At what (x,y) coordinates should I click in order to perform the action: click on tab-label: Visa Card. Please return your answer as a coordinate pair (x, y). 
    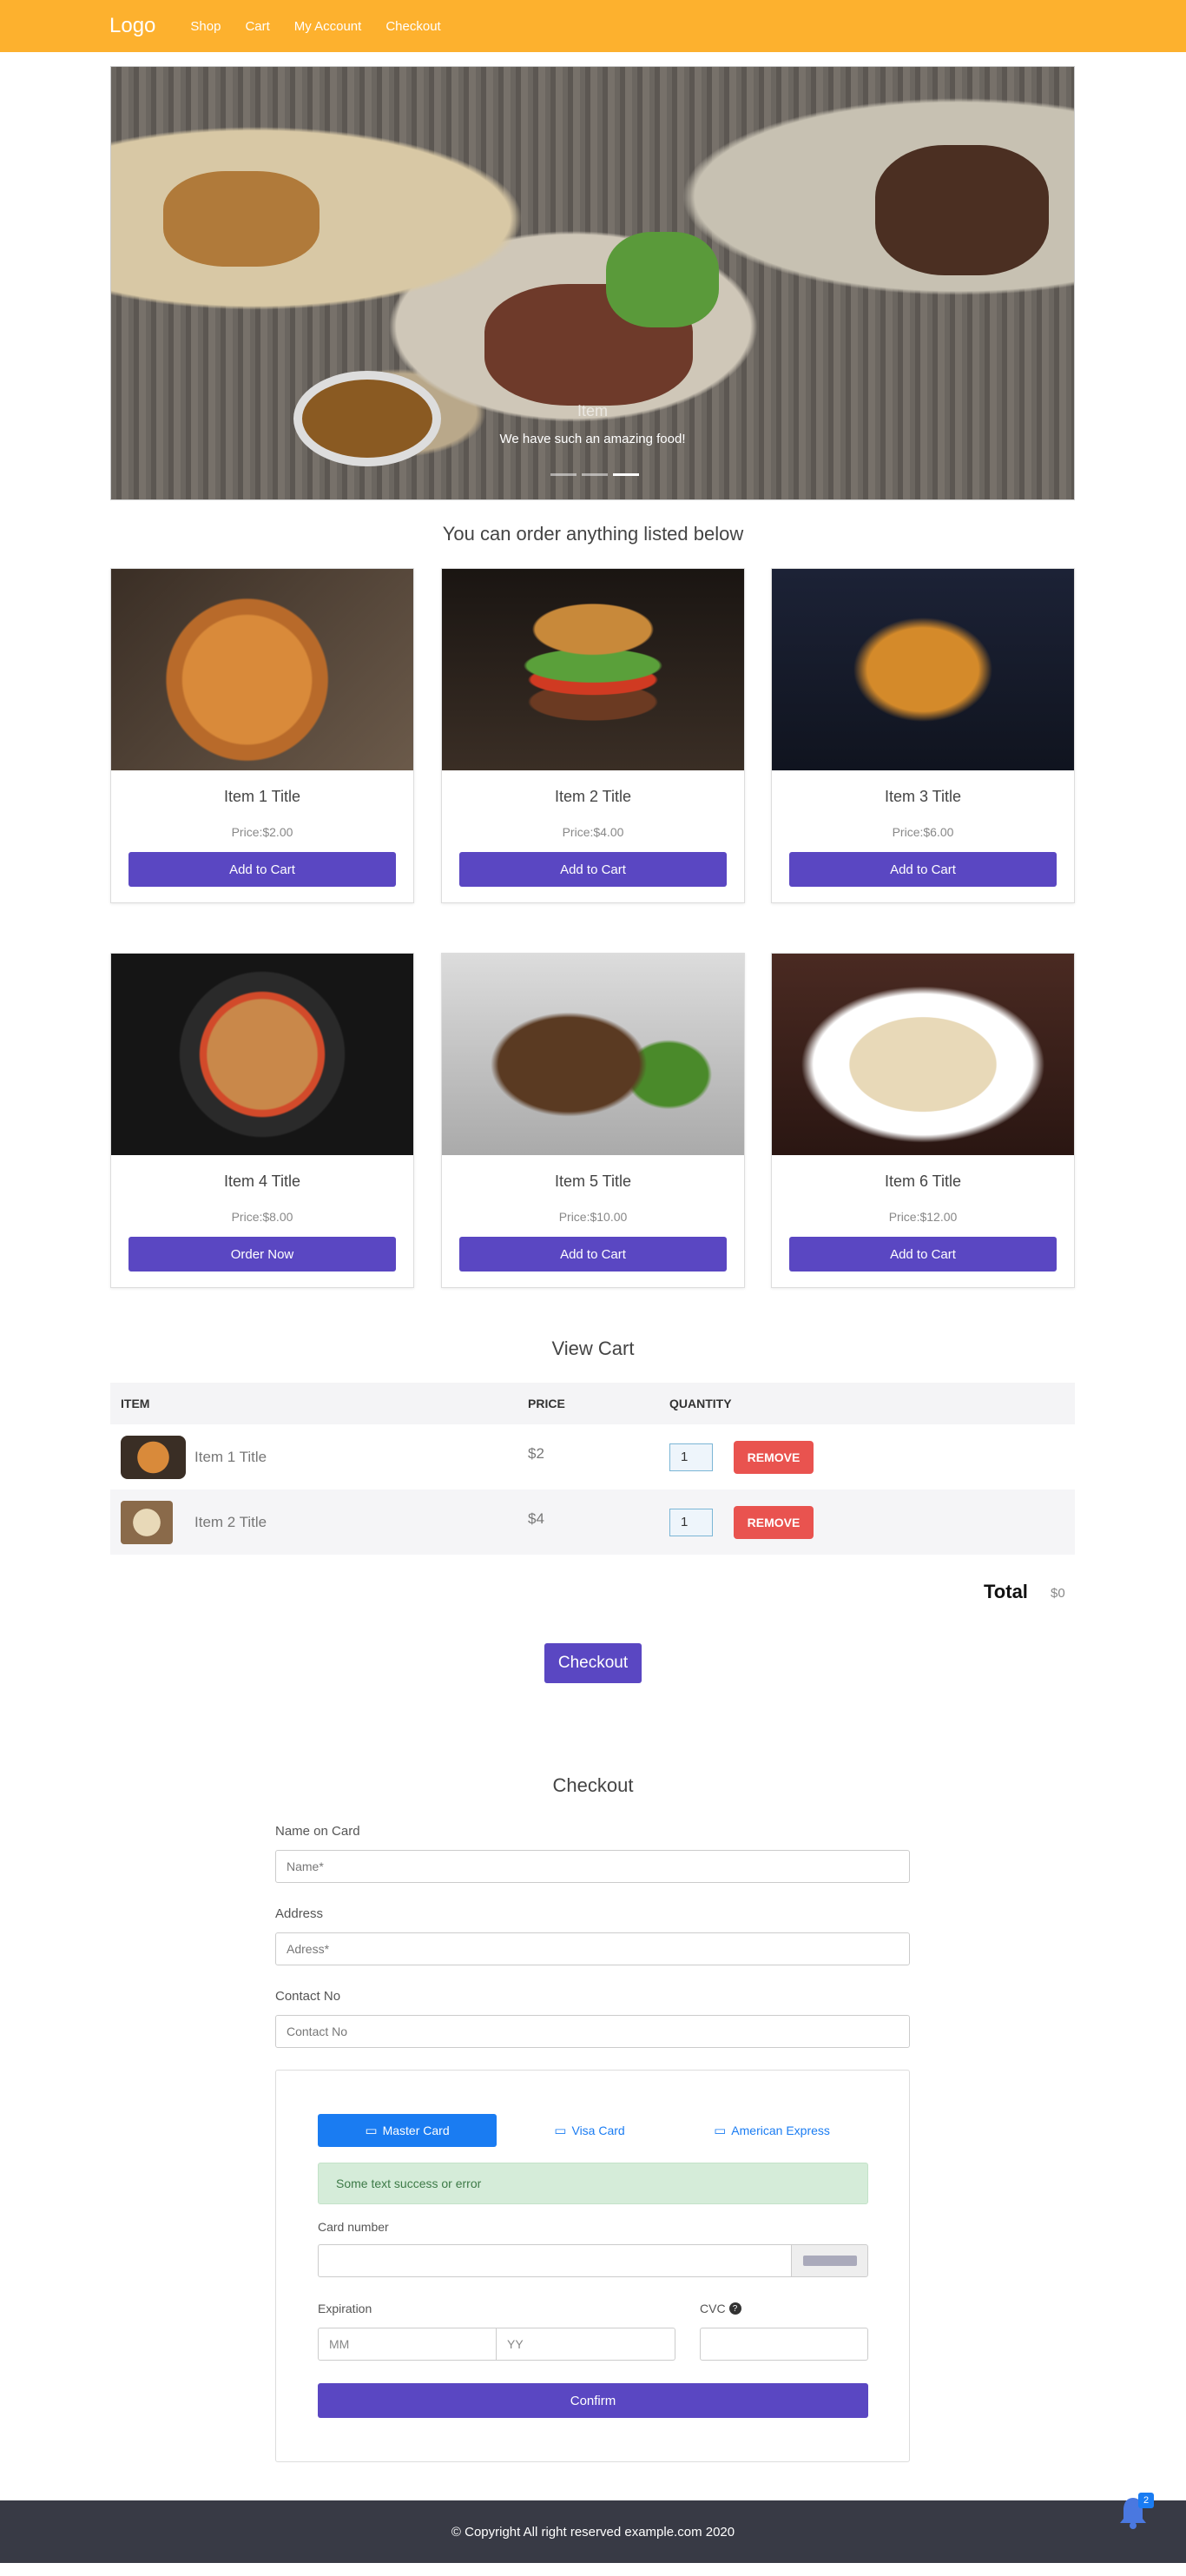
    Looking at the image, I should click on (598, 2131).